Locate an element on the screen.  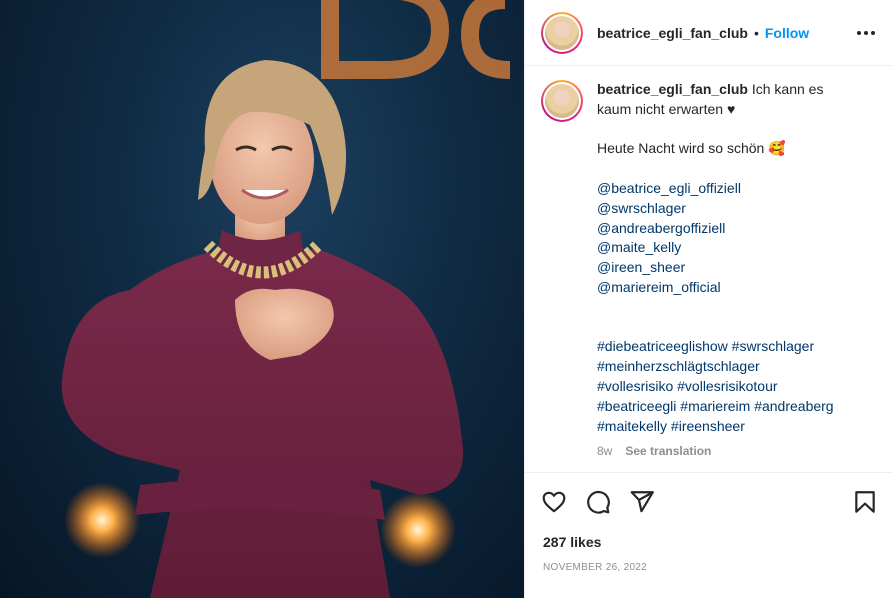
header-username: beatrice_egli_fan_club is located at coordinates (672, 33).